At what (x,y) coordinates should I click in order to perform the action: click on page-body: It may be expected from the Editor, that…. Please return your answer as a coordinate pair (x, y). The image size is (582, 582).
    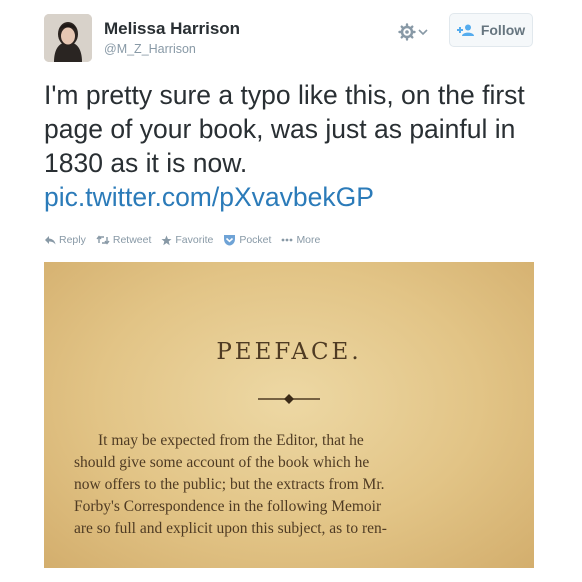
    Looking at the image, I should click on (296, 485).